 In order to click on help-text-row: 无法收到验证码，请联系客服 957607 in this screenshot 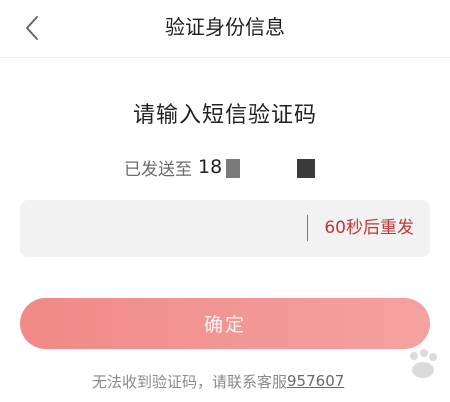, I will do `click(218, 381)`.